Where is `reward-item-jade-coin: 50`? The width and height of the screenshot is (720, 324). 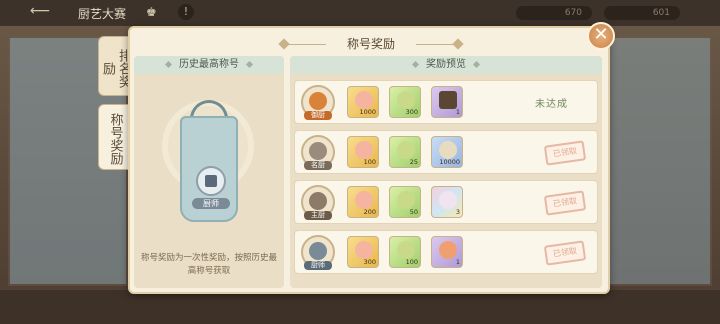
reward-item-jade-coin: 50 is located at coordinates (405, 202).